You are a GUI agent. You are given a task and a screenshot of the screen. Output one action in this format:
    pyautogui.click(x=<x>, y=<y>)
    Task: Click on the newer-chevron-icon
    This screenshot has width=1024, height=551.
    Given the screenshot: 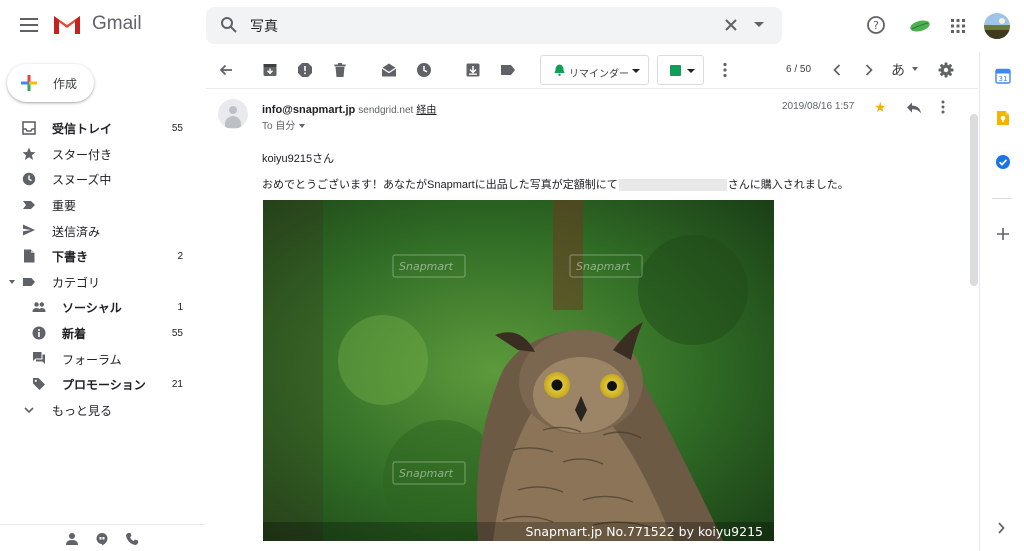 What is the action you would take?
    pyautogui.click(x=837, y=70)
    